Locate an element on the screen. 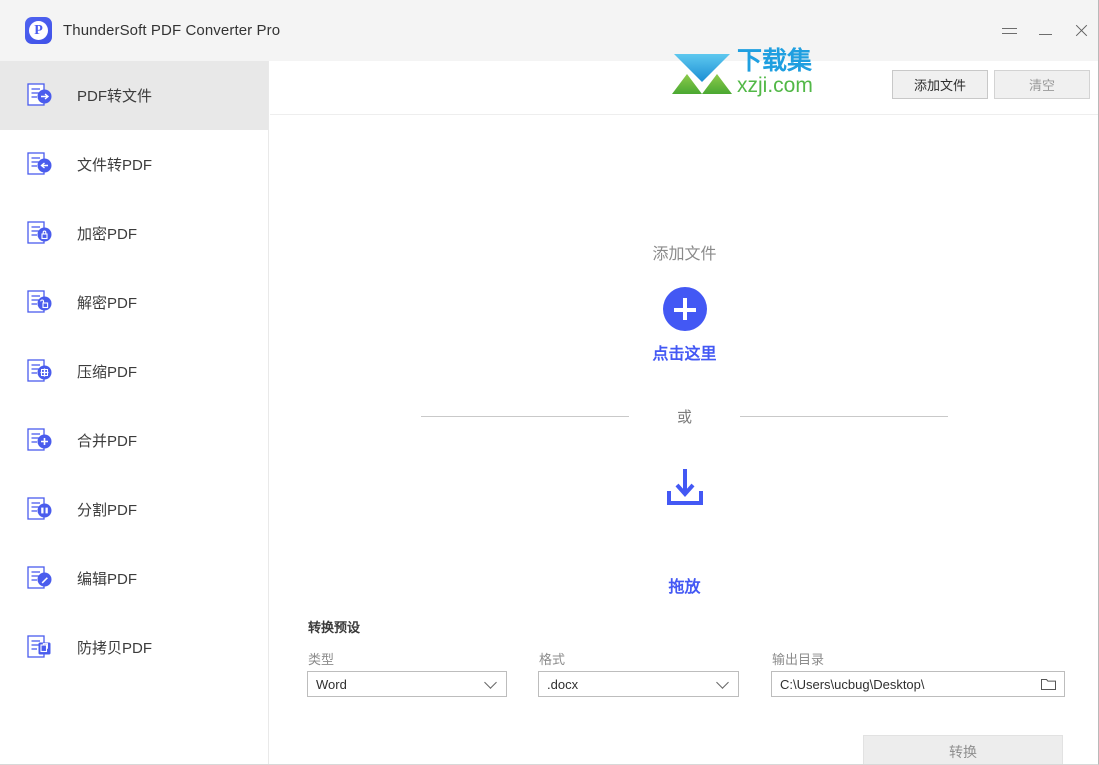 This screenshot has width=1099, height=765. separator-line-left is located at coordinates (524, 416).